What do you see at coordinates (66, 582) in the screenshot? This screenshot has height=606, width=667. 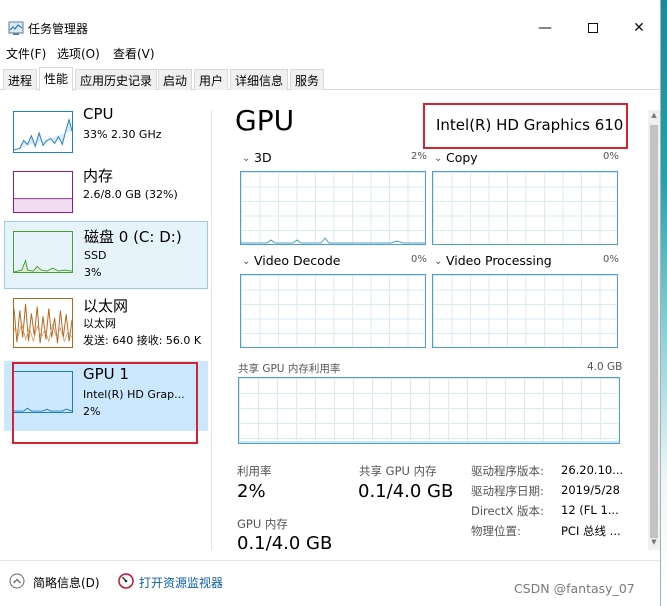 I see `fewer-details-button: 简略信息(D)` at bounding box center [66, 582].